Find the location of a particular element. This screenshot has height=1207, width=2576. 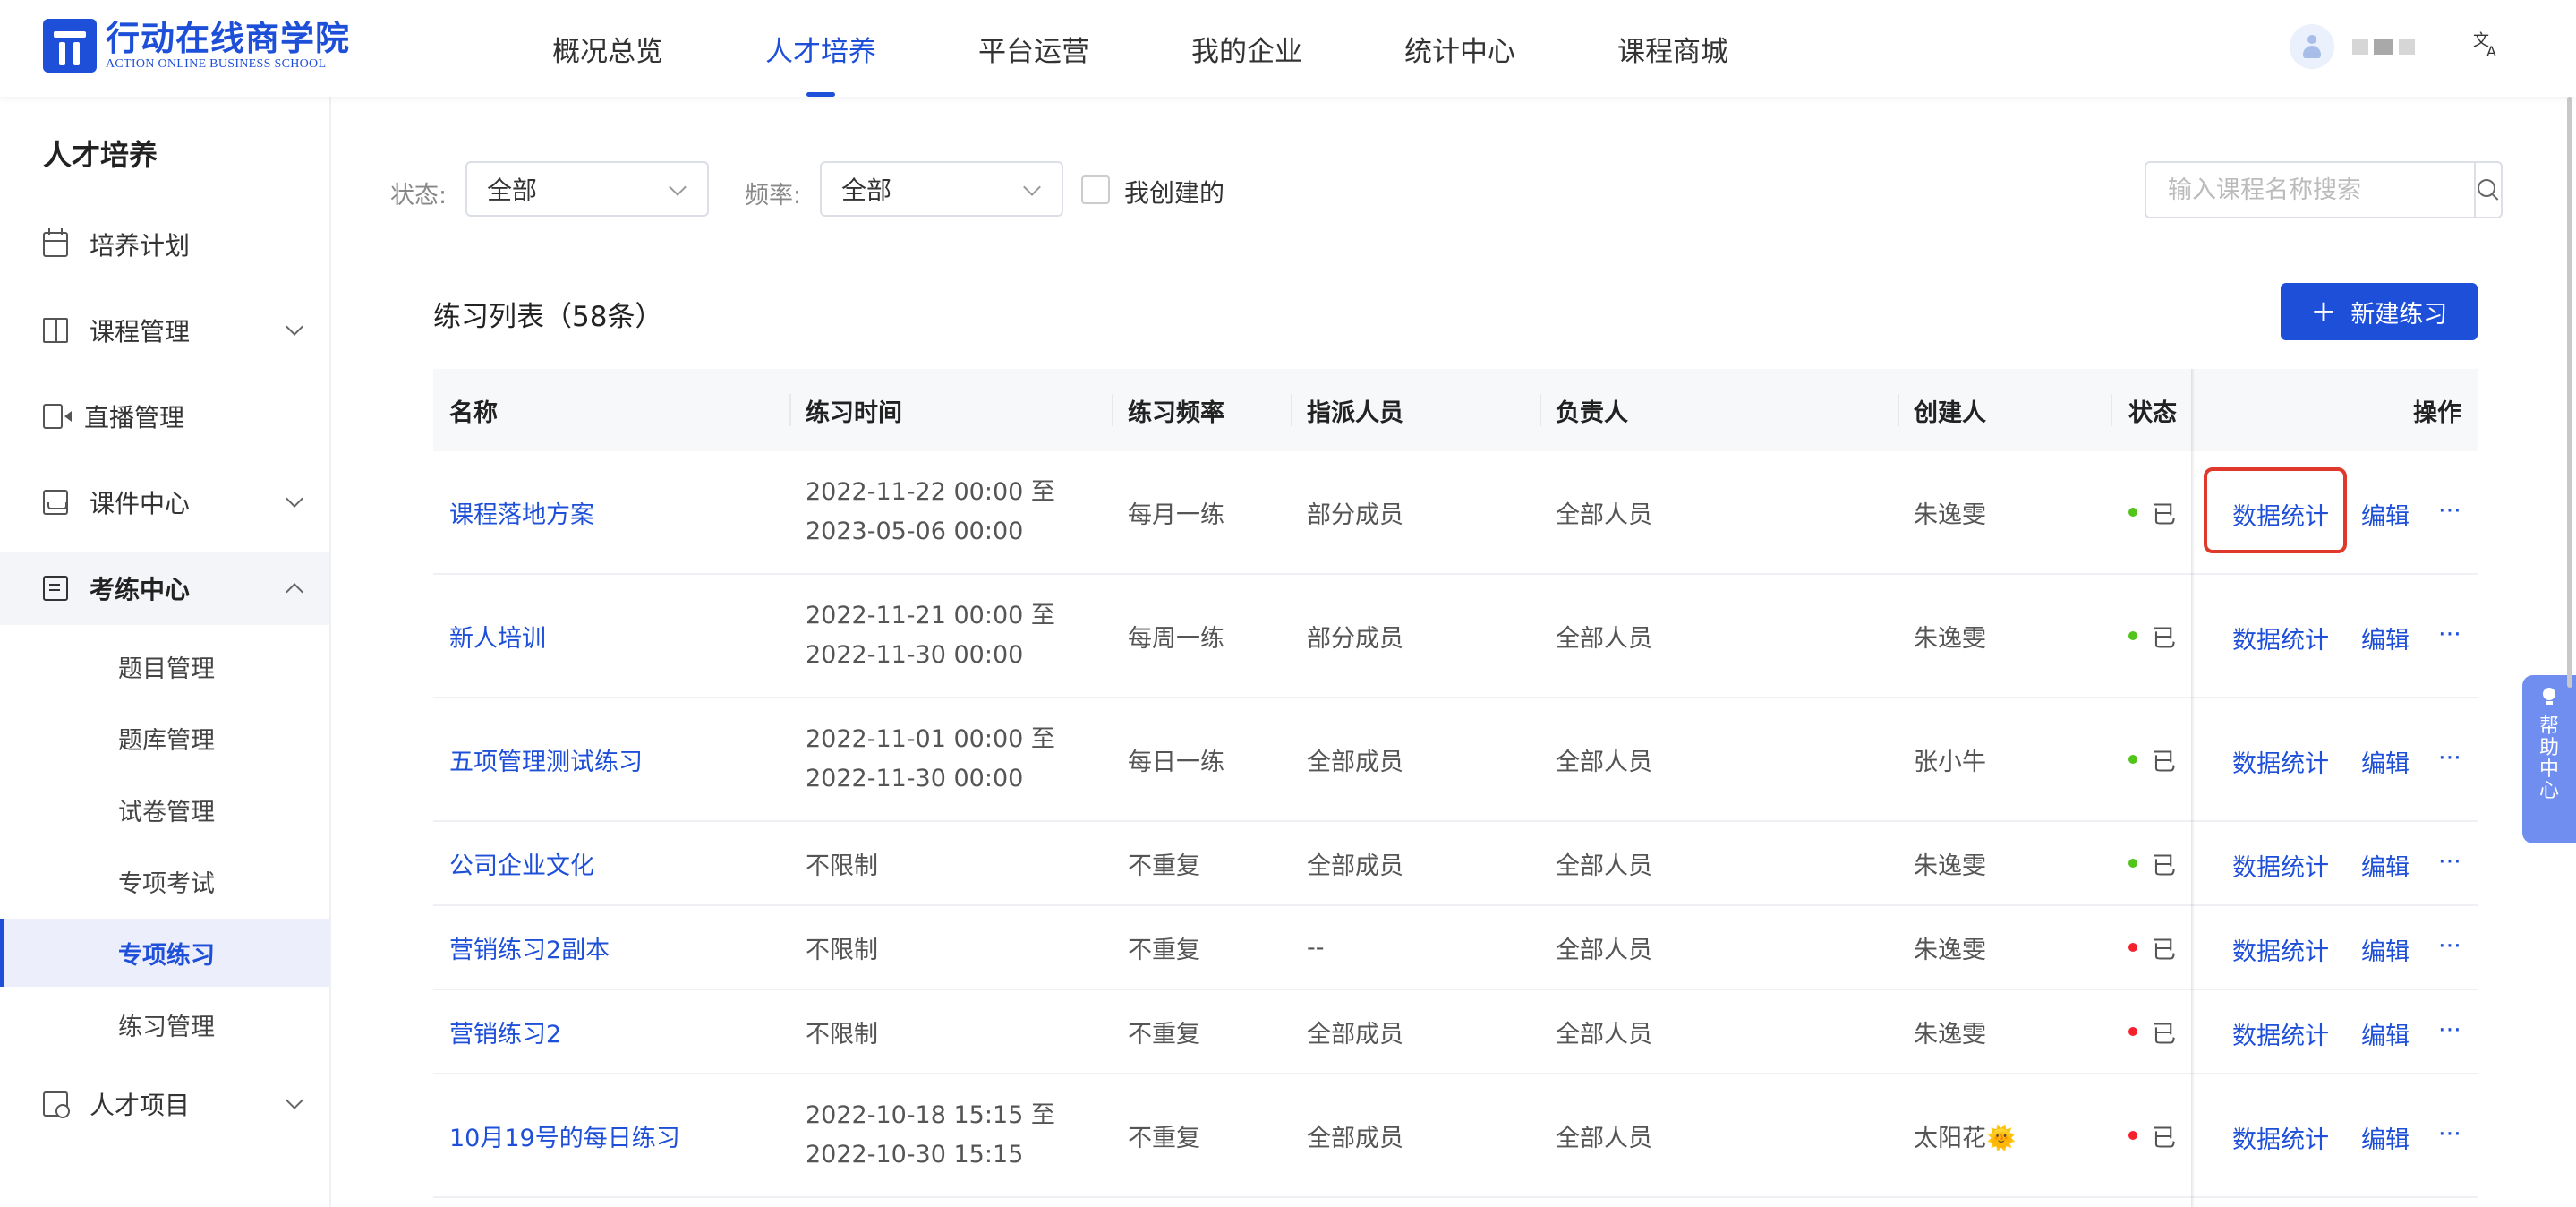

practice-name-link: 公司企业文化 is located at coordinates (521, 863).